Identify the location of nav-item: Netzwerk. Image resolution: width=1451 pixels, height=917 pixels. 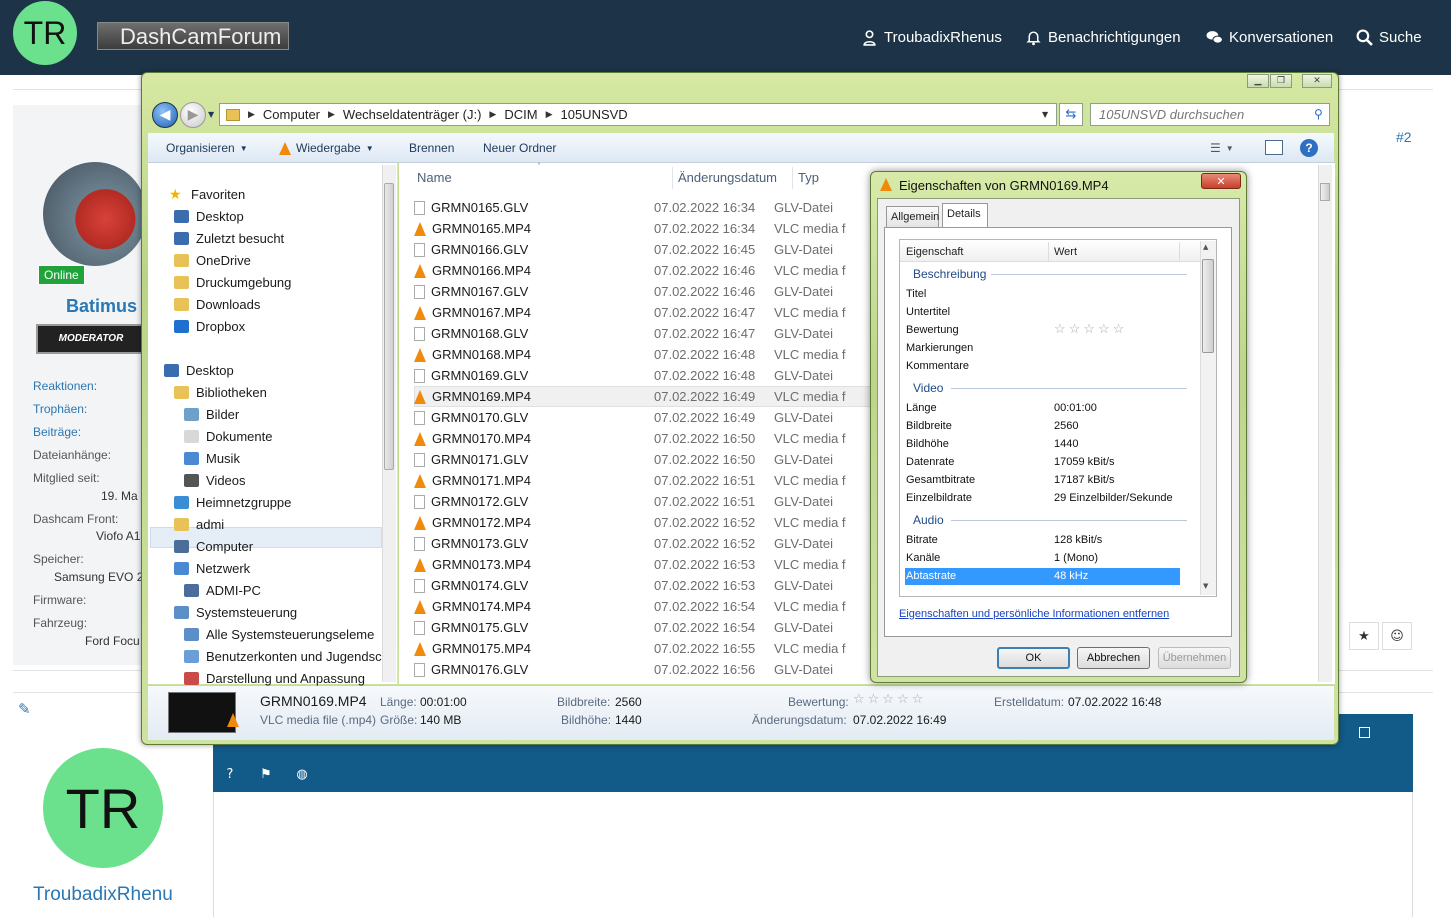
(212, 568).